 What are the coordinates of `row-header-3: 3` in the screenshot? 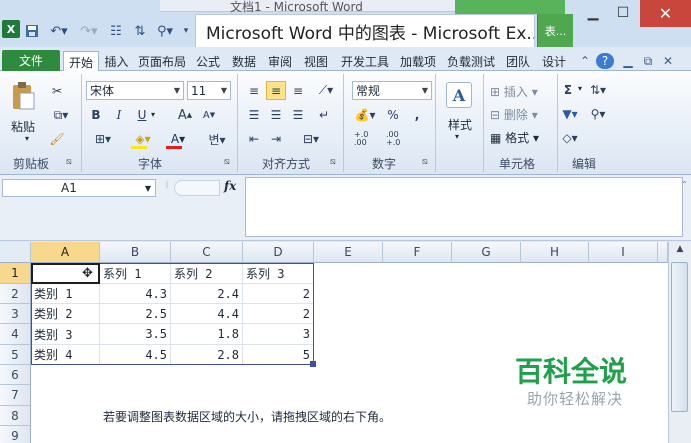 It's located at (15, 314).